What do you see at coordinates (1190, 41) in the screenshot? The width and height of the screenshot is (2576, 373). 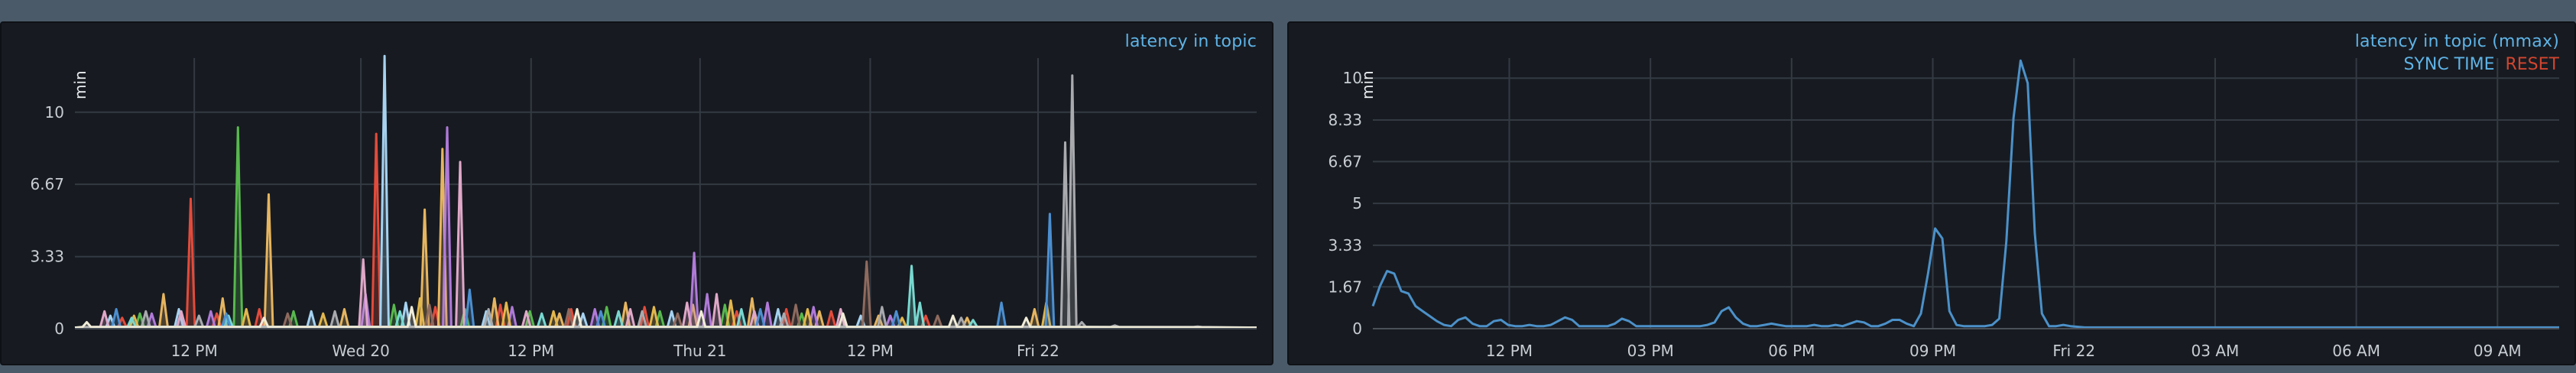 I see `panel-title: latency in topic` at bounding box center [1190, 41].